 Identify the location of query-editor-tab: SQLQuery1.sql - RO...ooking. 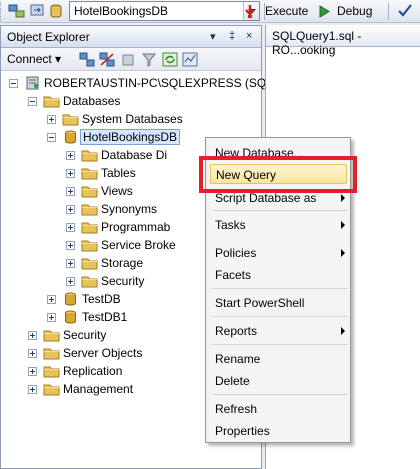
(343, 41).